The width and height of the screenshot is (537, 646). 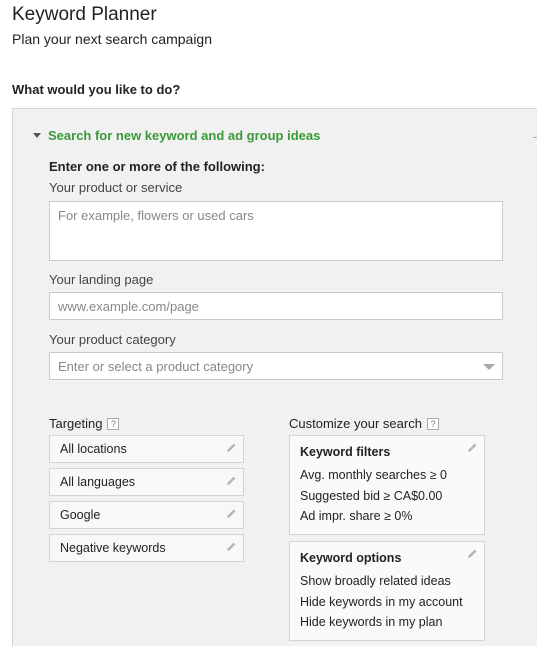 What do you see at coordinates (157, 166) in the screenshot?
I see `instruction-text: Enter one or more of the following:` at bounding box center [157, 166].